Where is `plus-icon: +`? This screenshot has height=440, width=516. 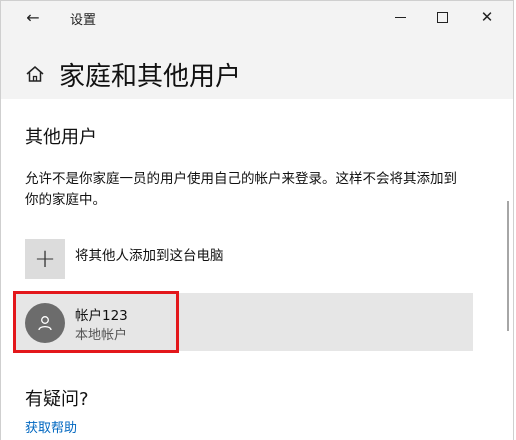
plus-icon: + is located at coordinates (45, 259).